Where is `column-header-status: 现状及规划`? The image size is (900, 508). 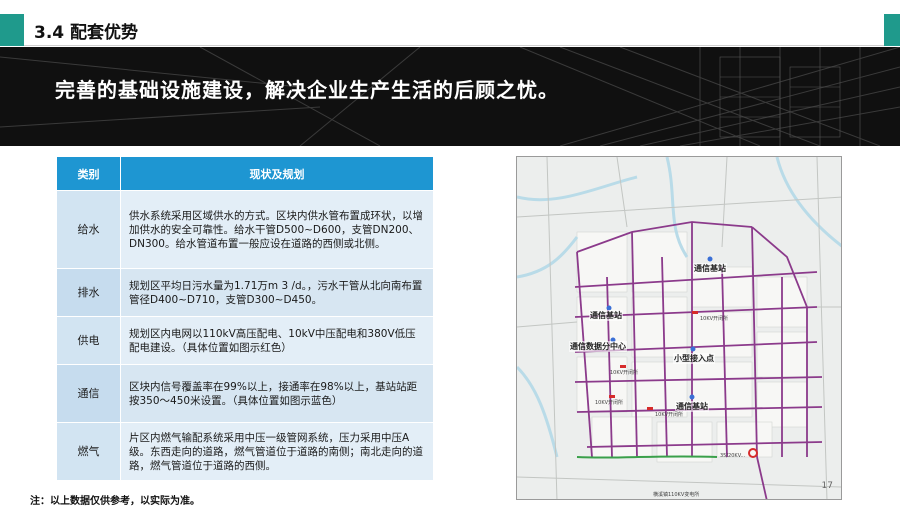
column-header-status: 现状及规划 is located at coordinates (277, 173).